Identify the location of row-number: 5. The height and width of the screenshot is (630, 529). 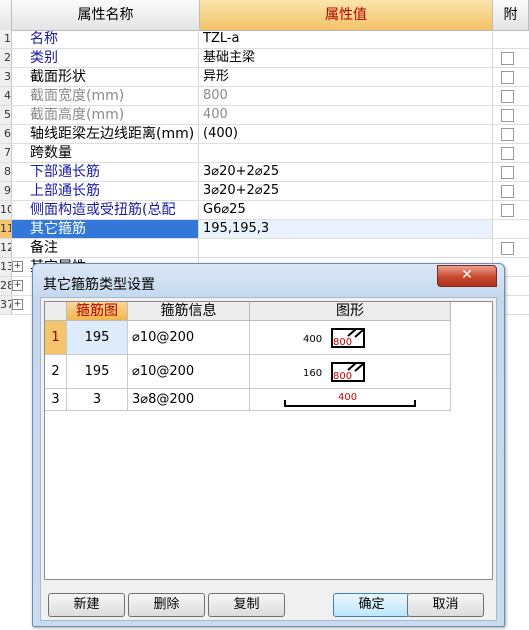
(6, 115).